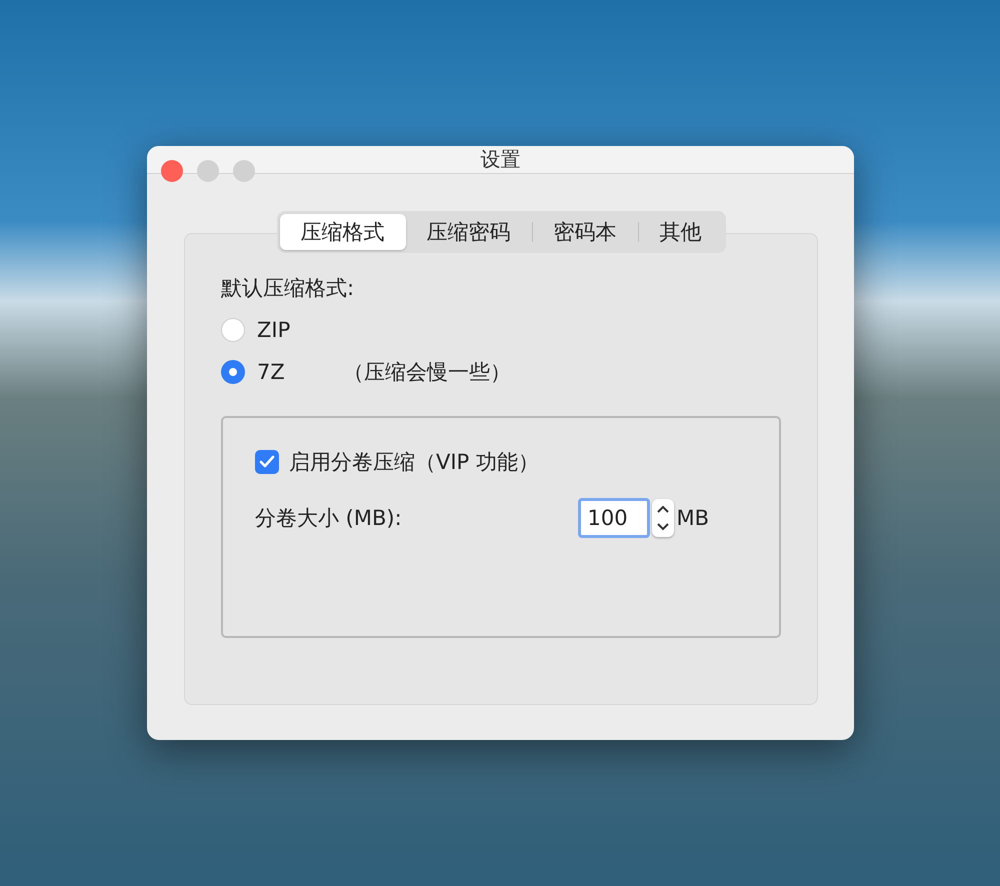 This screenshot has height=886, width=1000. I want to click on size-input: 100, so click(614, 518).